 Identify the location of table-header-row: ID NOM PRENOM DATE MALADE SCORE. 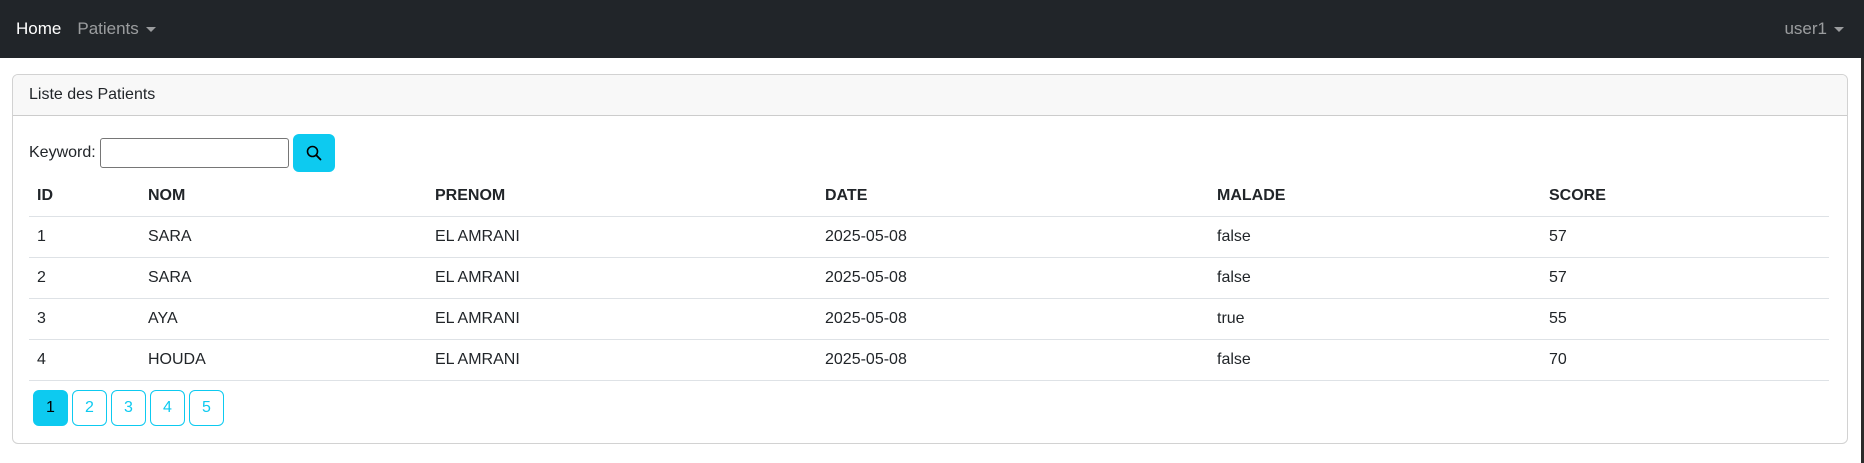
(929, 196).